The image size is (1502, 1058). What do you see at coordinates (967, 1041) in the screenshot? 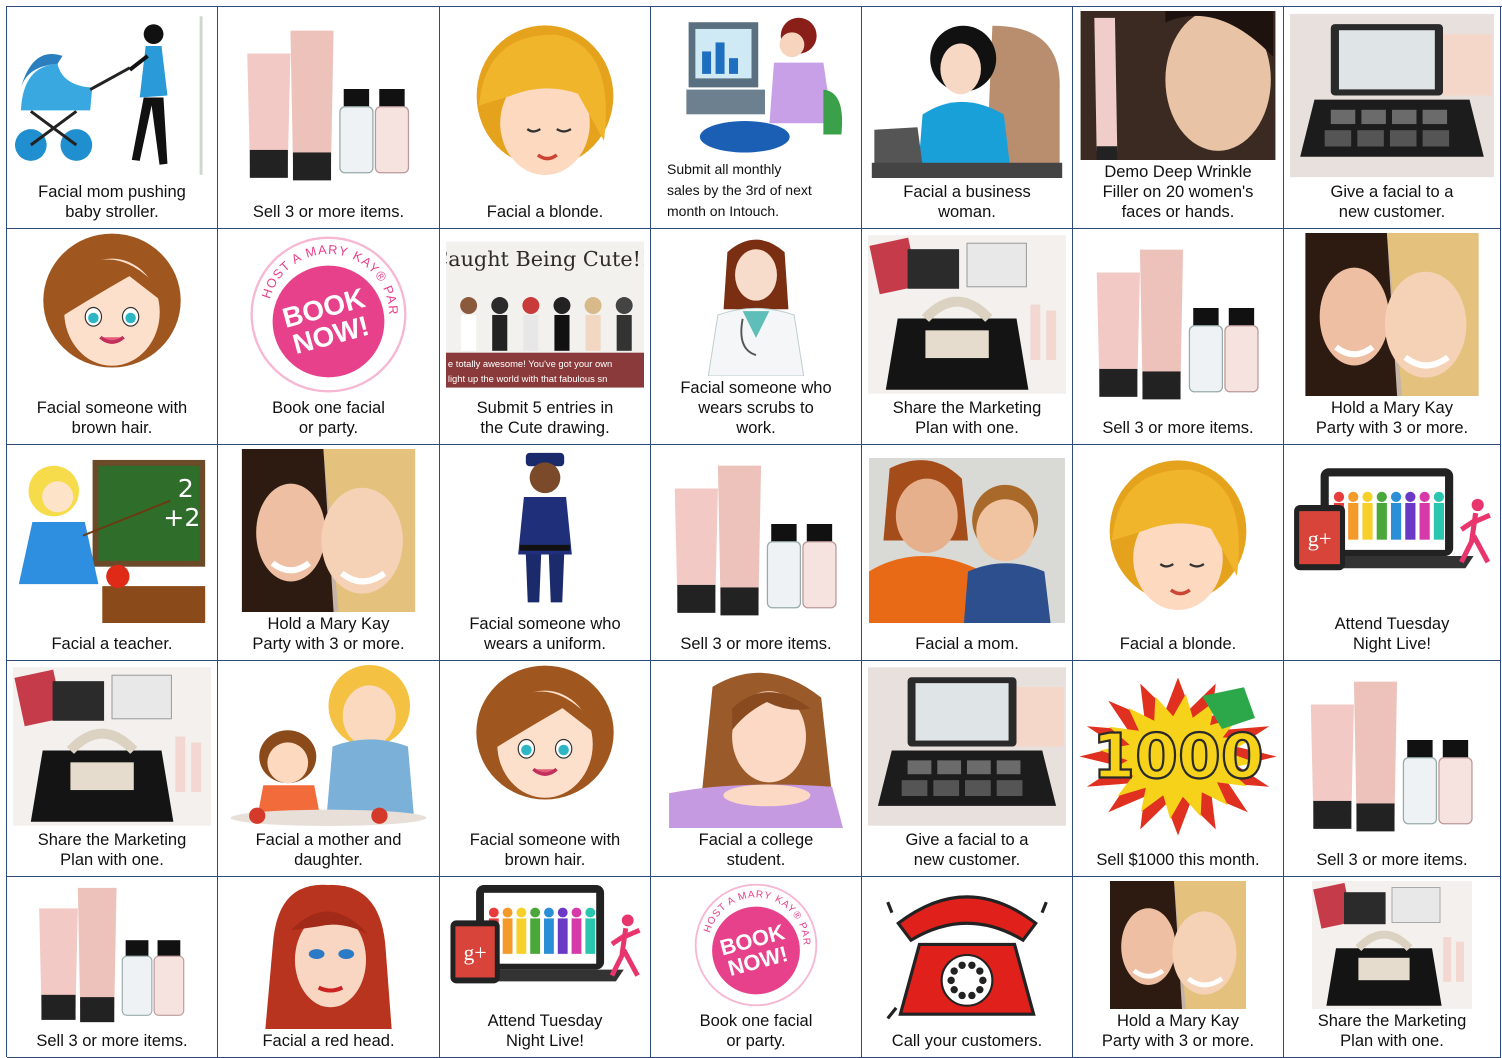
I see `cell-caption: Call your customers.` at bounding box center [967, 1041].